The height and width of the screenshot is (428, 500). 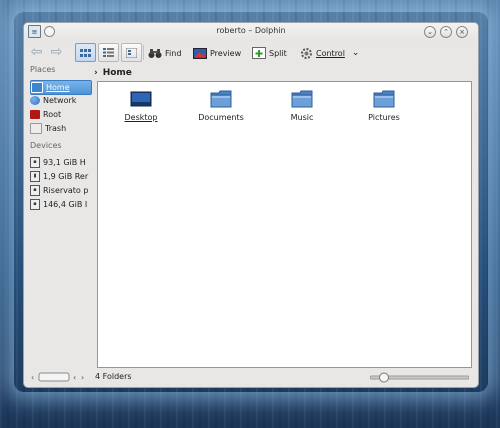 What do you see at coordinates (56, 128) in the screenshot?
I see `sidebar-item-label: Trash` at bounding box center [56, 128].